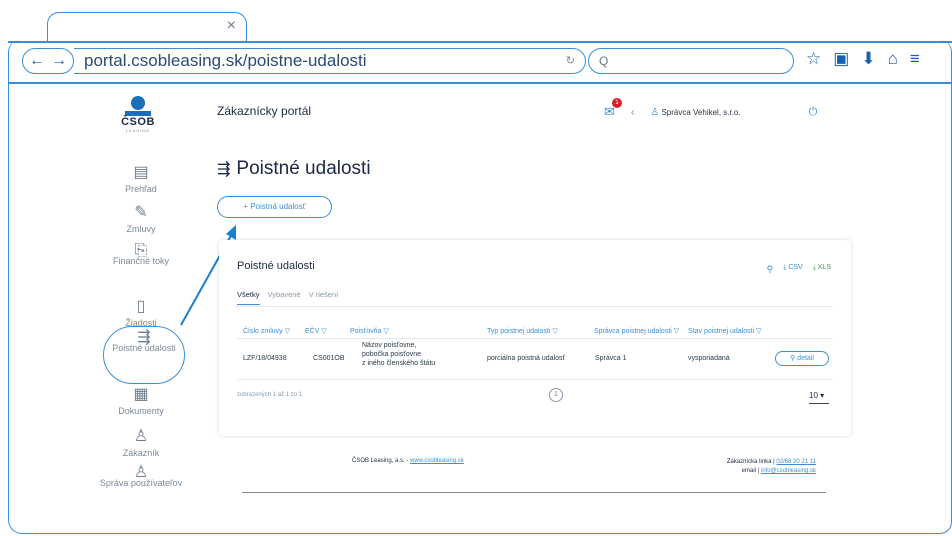 The image size is (952, 536). What do you see at coordinates (796, 462) in the screenshot?
I see `hotline-link: 02/68 20 21 11` at bounding box center [796, 462].